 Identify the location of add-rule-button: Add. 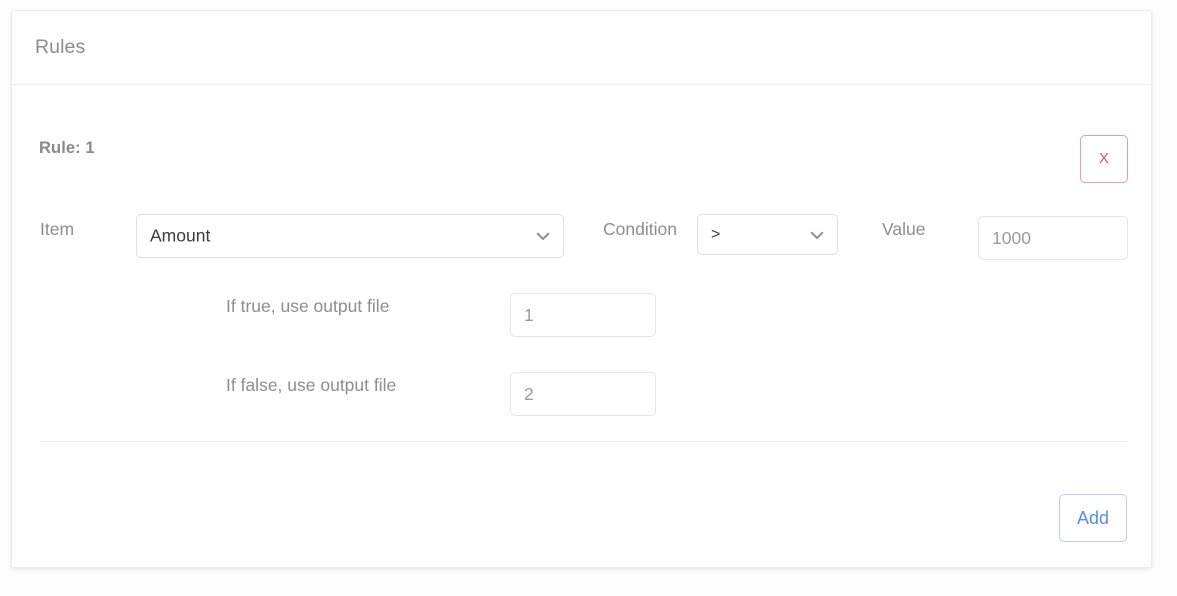
(1093, 518).